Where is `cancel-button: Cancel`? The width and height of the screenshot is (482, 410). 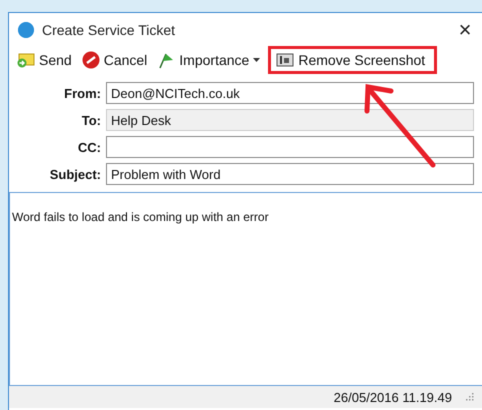 cancel-button: Cancel is located at coordinates (115, 60).